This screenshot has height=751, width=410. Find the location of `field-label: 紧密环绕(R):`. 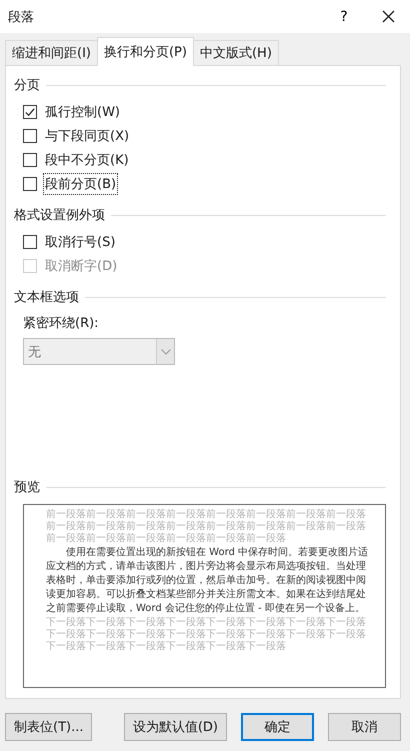

field-label: 紧密环绕(R): is located at coordinates (61, 323).